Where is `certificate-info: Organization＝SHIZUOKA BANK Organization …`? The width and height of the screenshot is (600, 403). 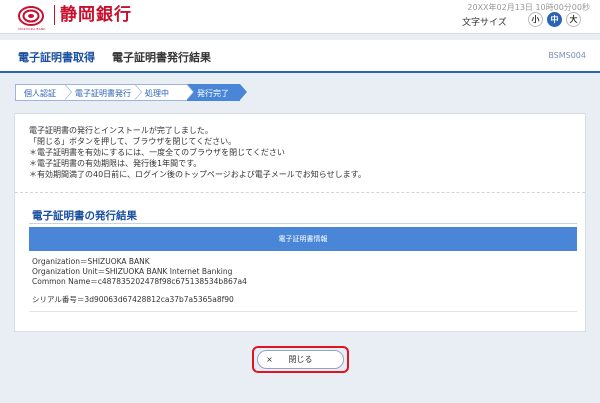 certificate-info: Organization＝SHIZUOKA BANK Organization … is located at coordinates (139, 272).